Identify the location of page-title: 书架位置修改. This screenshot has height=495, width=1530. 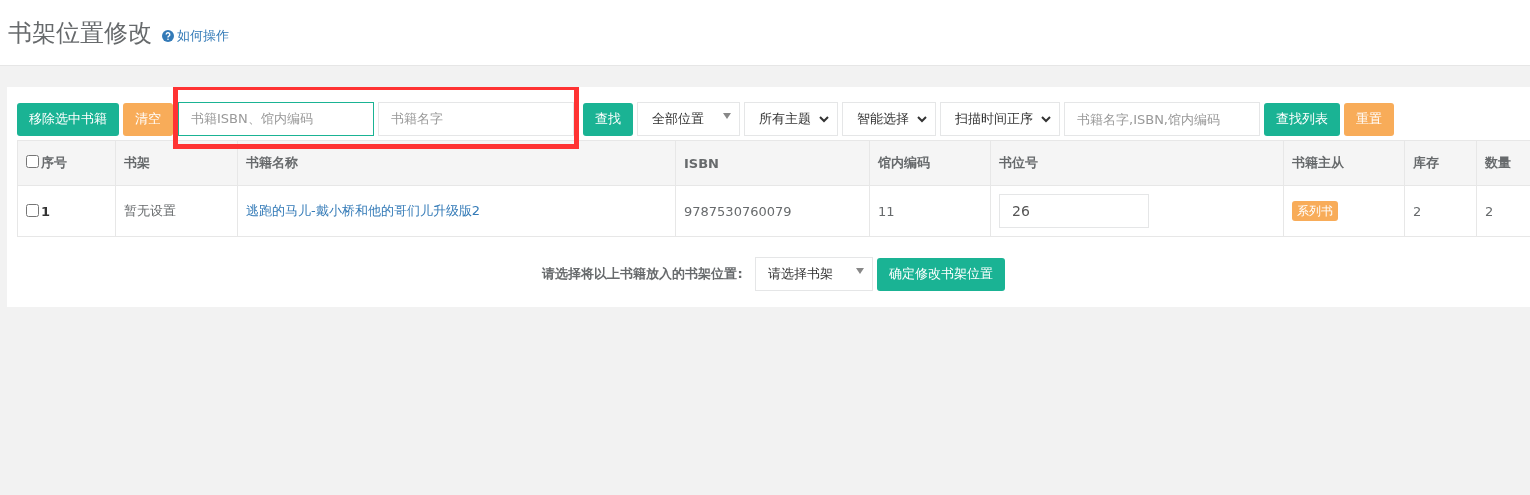
(80, 33).